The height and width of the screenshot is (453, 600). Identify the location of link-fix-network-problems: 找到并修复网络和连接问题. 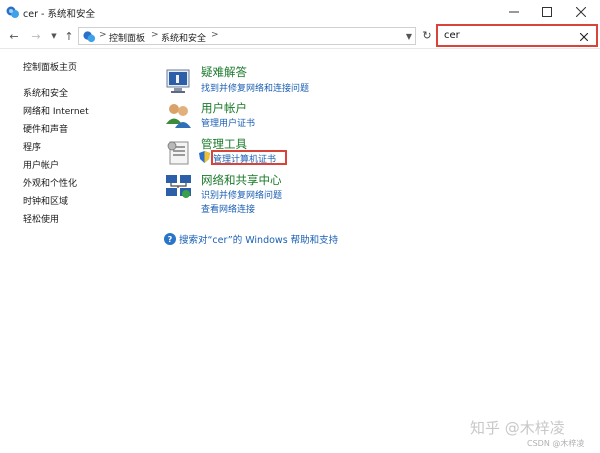
(255, 87).